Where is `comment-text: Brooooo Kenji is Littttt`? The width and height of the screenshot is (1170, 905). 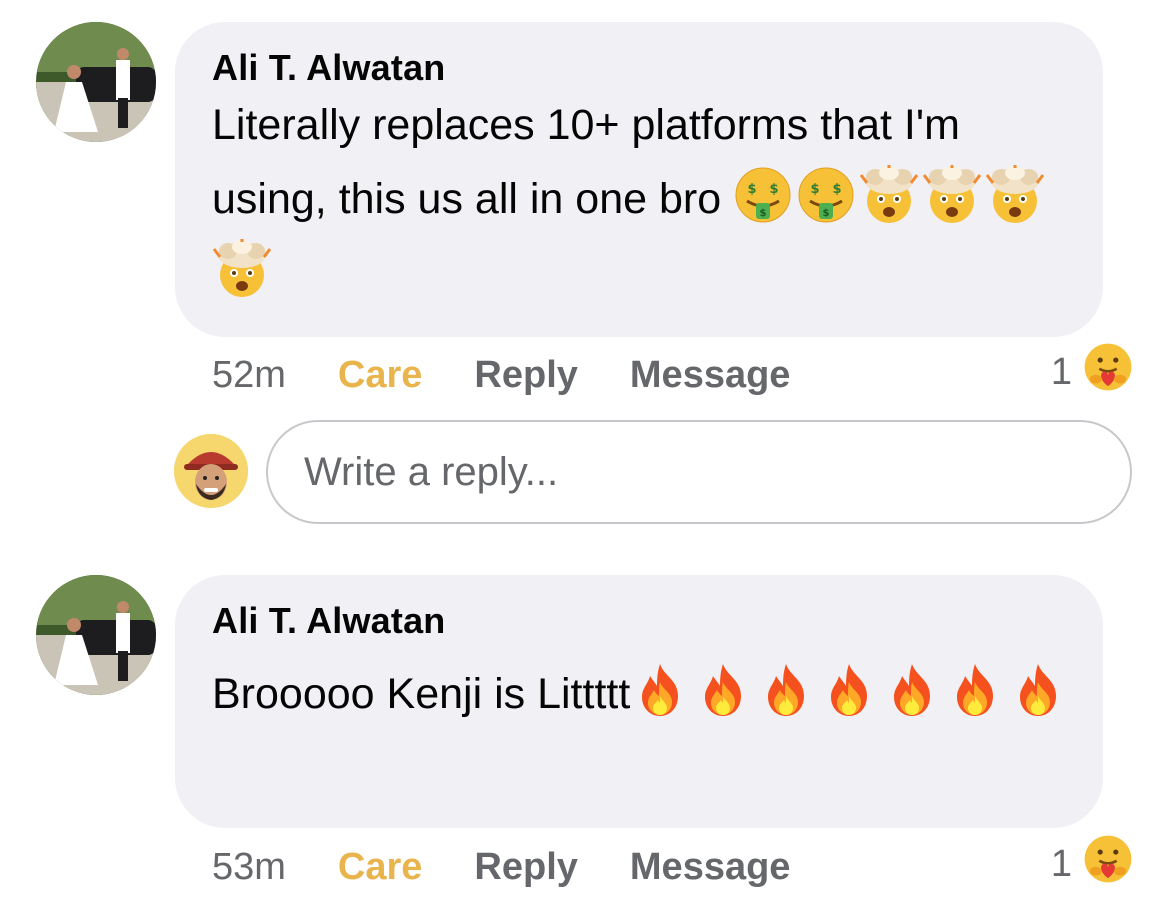 comment-text: Brooooo Kenji is Littttt is located at coordinates (642, 694).